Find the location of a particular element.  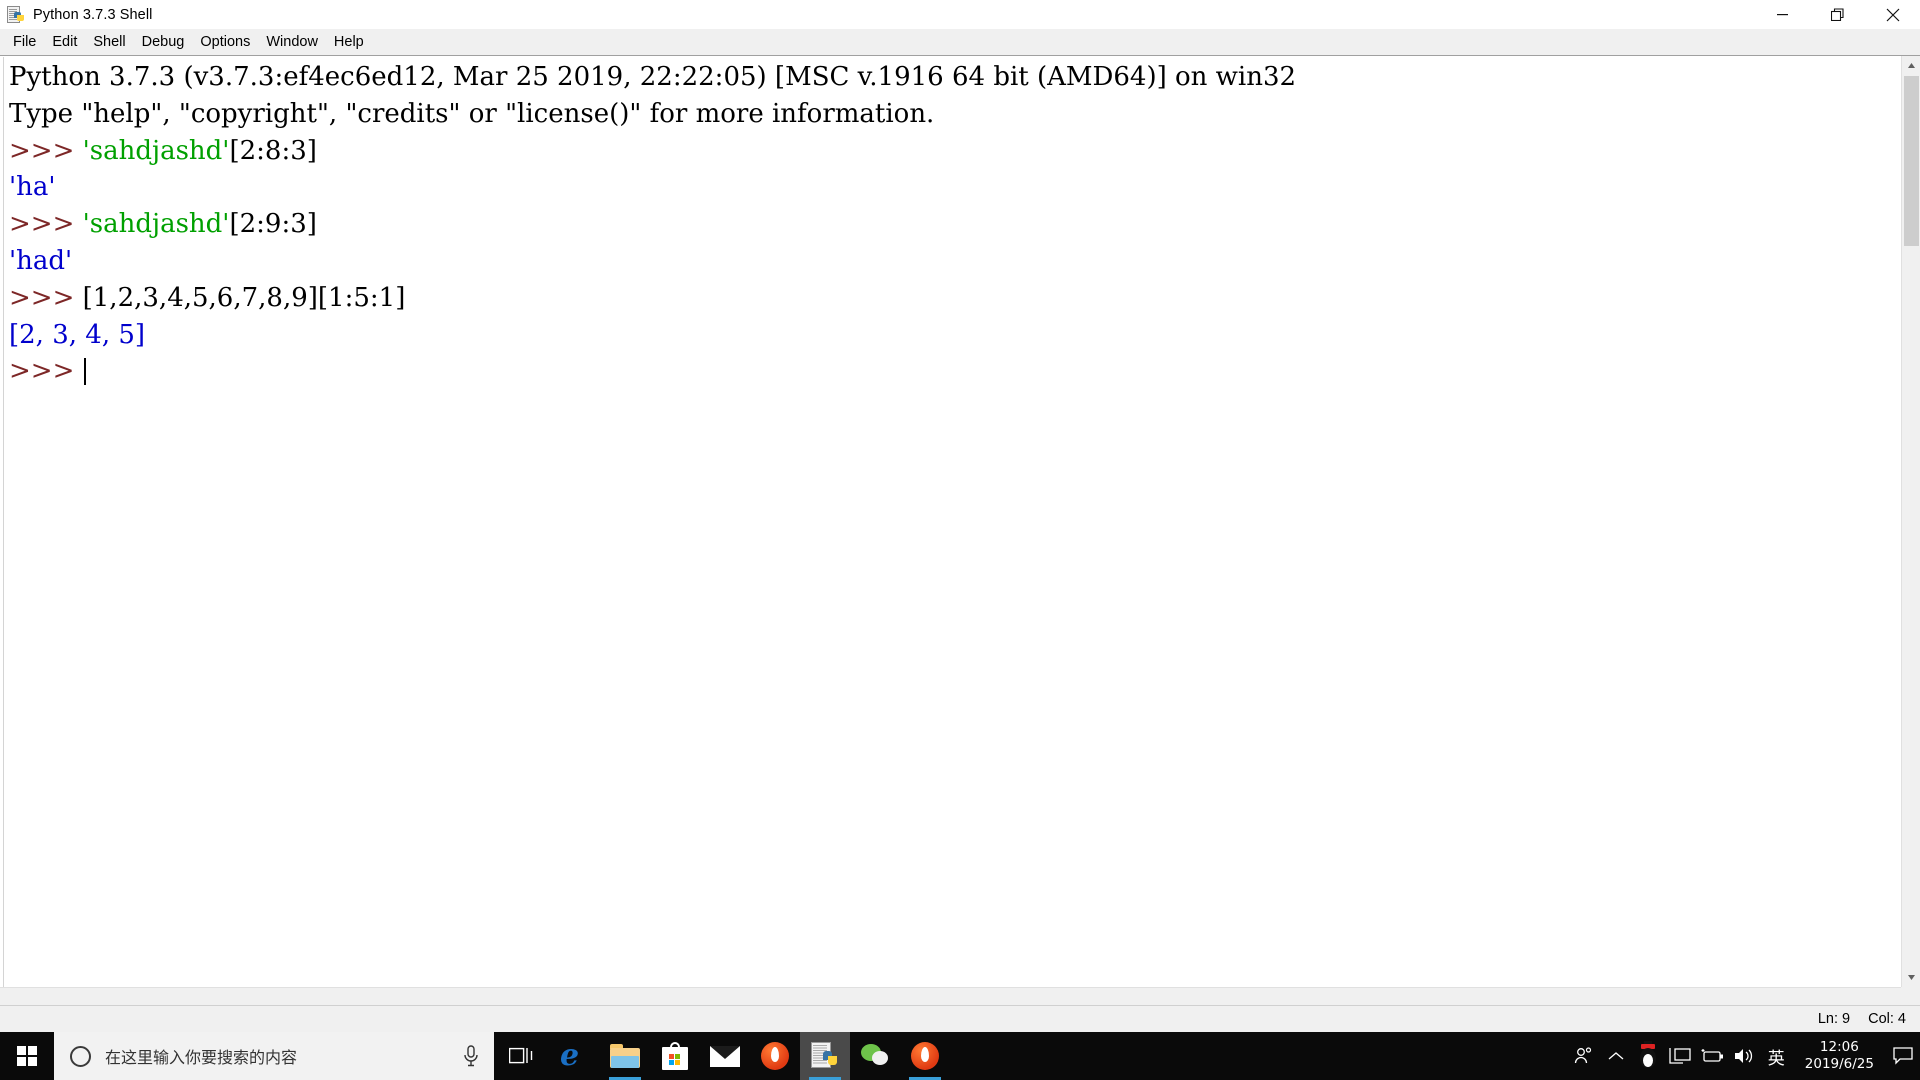

taskbar-app-python-idle is located at coordinates (825, 1056).